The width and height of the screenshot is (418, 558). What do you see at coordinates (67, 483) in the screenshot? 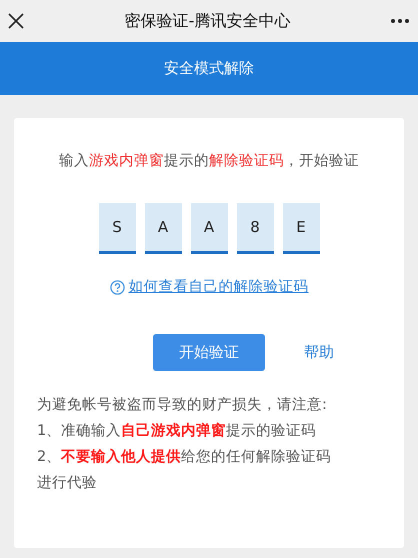
I see `notice-text: 进行代验` at bounding box center [67, 483].